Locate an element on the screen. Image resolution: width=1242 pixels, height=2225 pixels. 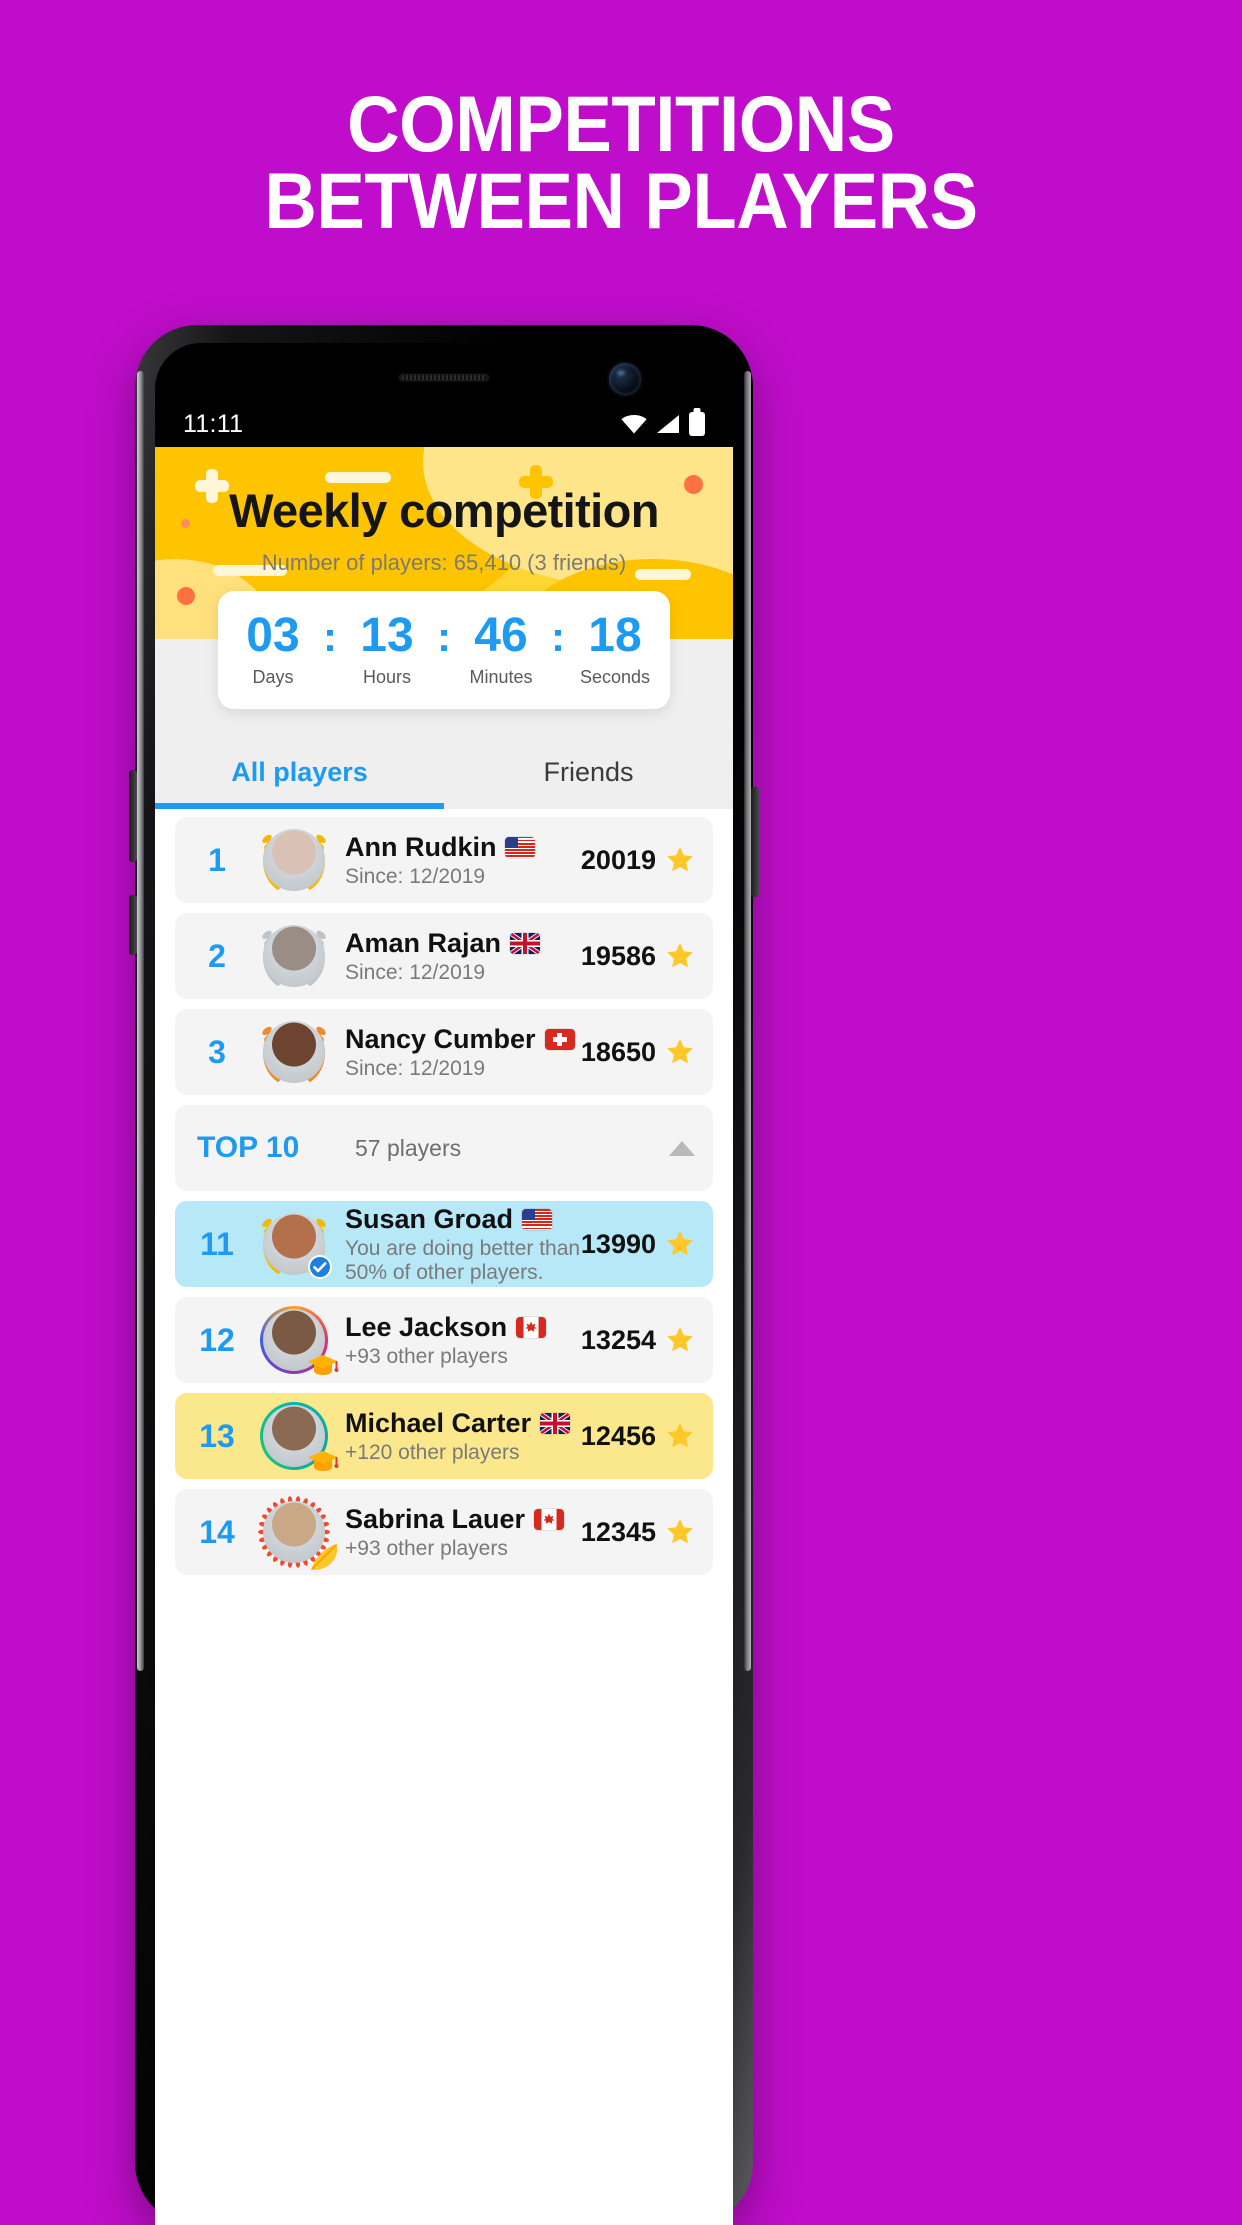
status-bar: 11:11 is located at coordinates (444, 424).